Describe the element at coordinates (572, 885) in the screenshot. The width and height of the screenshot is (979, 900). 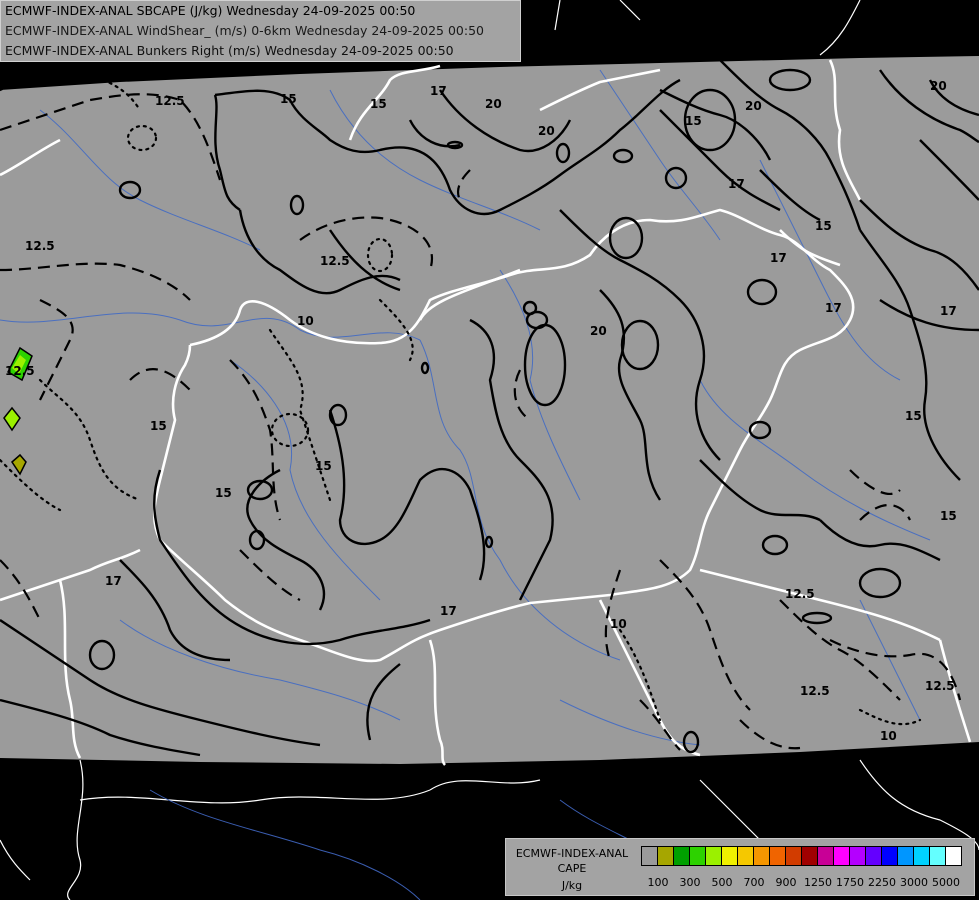
I see `legend-unit: J/kg` at that location.